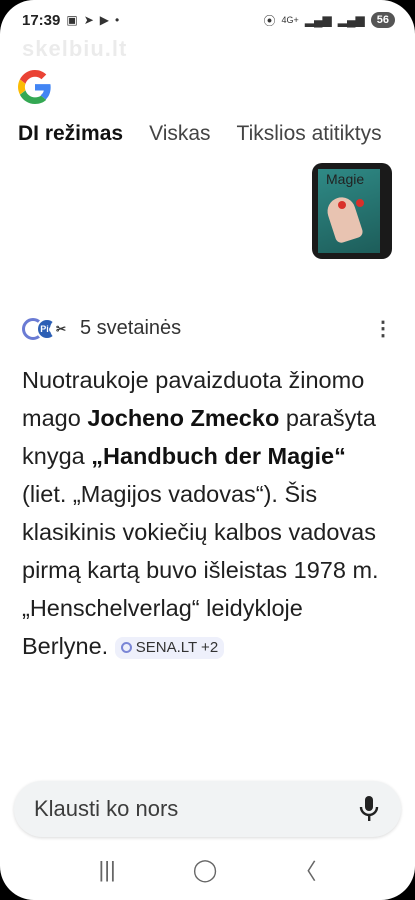 This screenshot has width=415, height=900. Describe the element at coordinates (104, 20) in the screenshot. I see `youtube-icon: ▶` at that location.